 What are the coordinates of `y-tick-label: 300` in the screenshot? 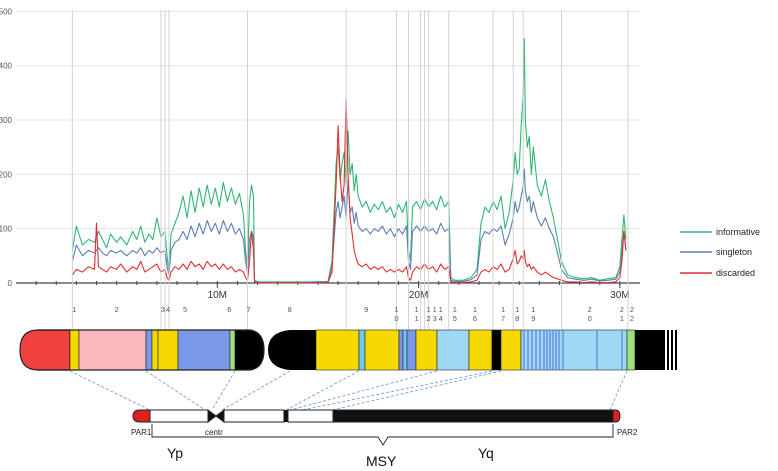 It's located at (6, 120).